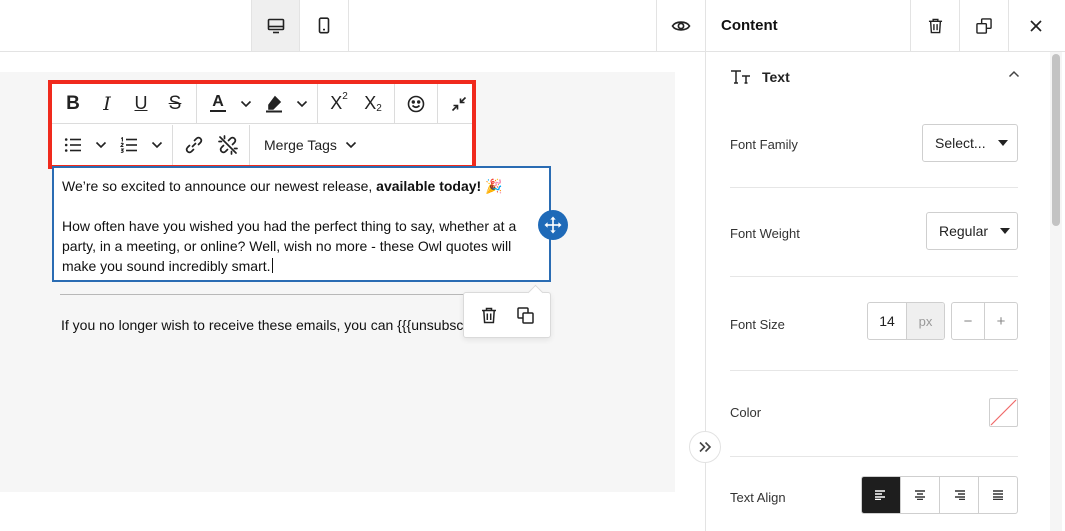 The width and height of the screenshot is (1065, 531). I want to click on panel-delete-button, so click(934, 25).